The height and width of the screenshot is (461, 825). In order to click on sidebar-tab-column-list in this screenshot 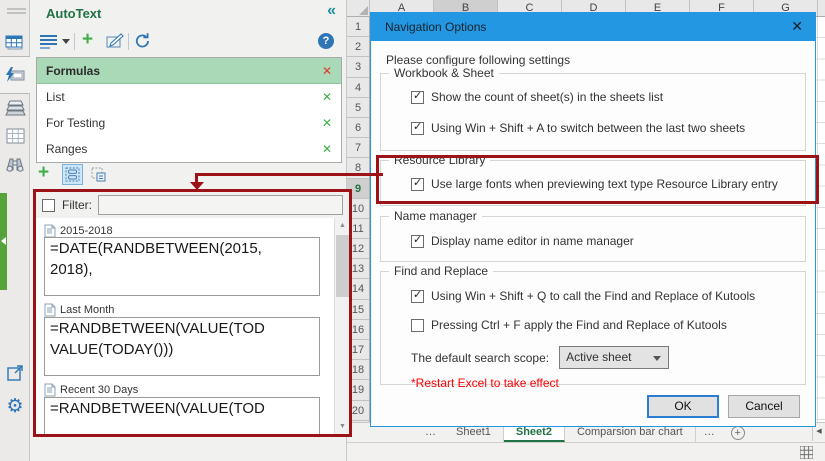, I will do `click(15, 136)`.